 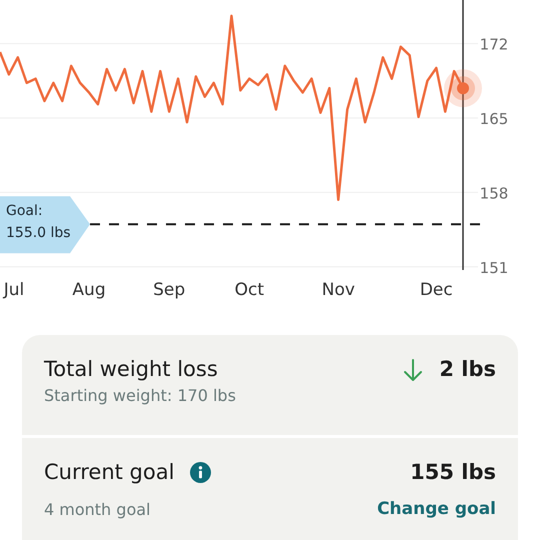 I want to click on current-point-marker, so click(x=463, y=88).